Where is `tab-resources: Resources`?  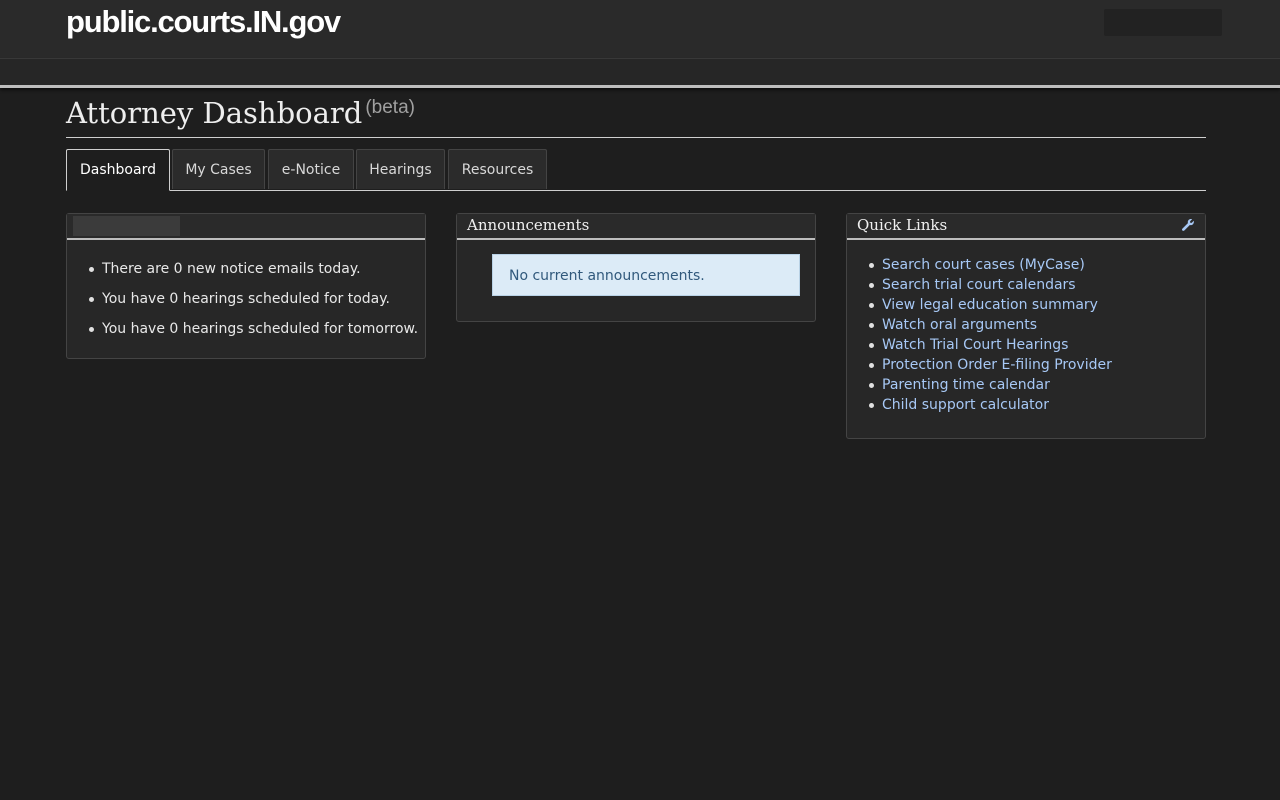 tab-resources: Resources is located at coordinates (497, 169).